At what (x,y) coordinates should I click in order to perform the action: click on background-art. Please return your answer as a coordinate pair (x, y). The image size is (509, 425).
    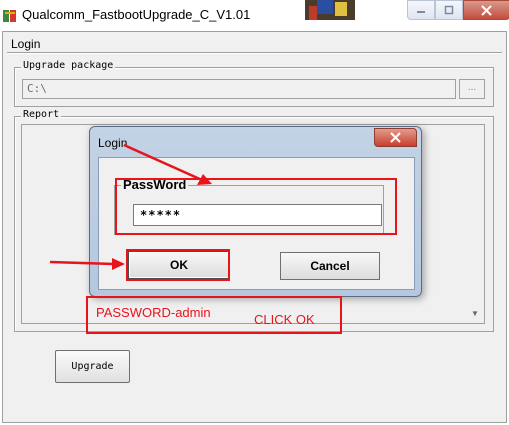
    Looking at the image, I should click on (330, 10).